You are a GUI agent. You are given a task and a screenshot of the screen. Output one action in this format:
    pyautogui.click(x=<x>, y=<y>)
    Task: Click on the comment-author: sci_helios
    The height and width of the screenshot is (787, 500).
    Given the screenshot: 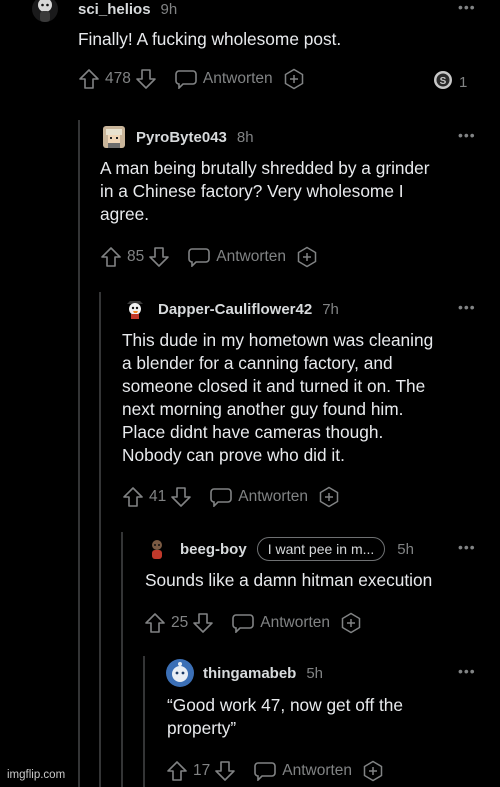 What is the action you would take?
    pyautogui.click(x=114, y=9)
    